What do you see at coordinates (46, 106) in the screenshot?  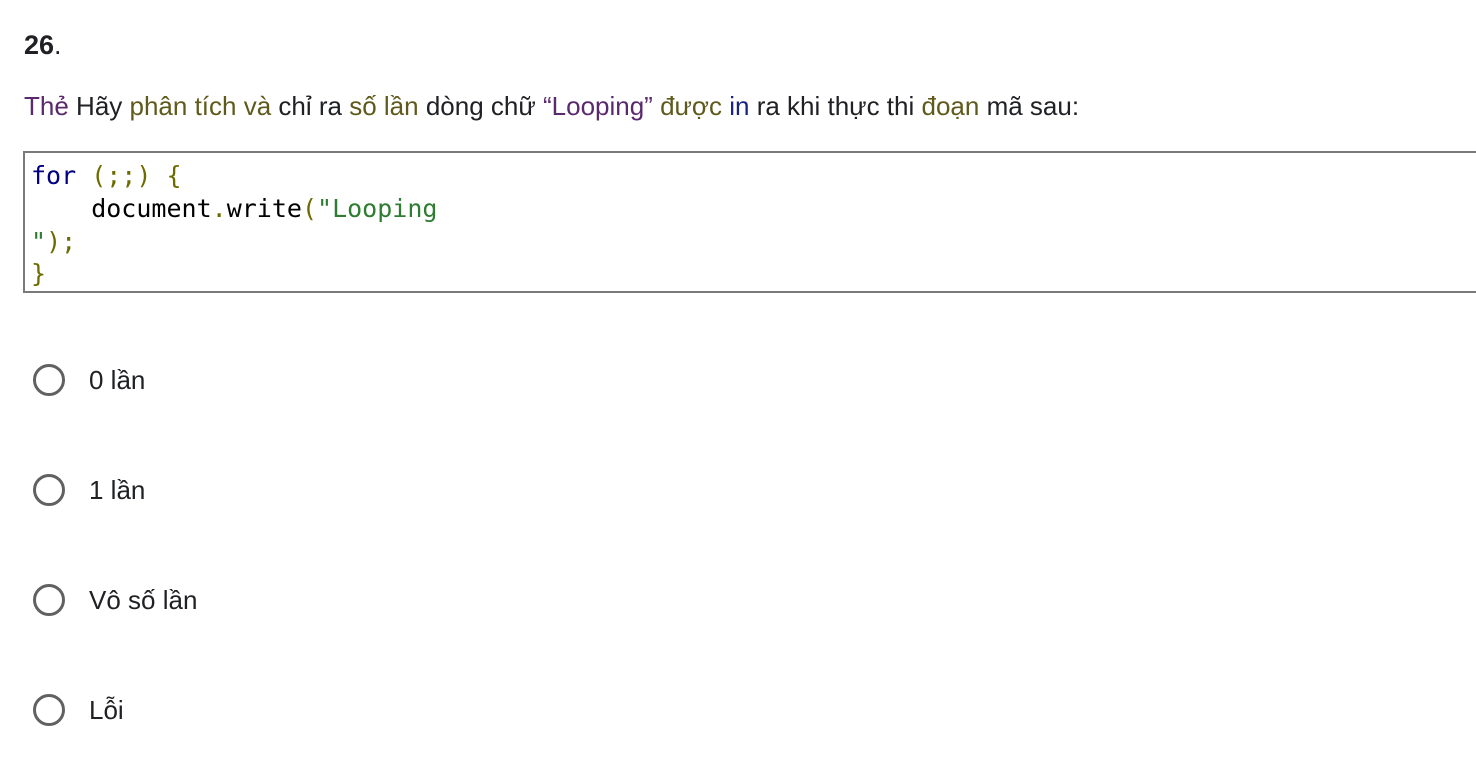 I see `question-text-segment: Thẻ` at bounding box center [46, 106].